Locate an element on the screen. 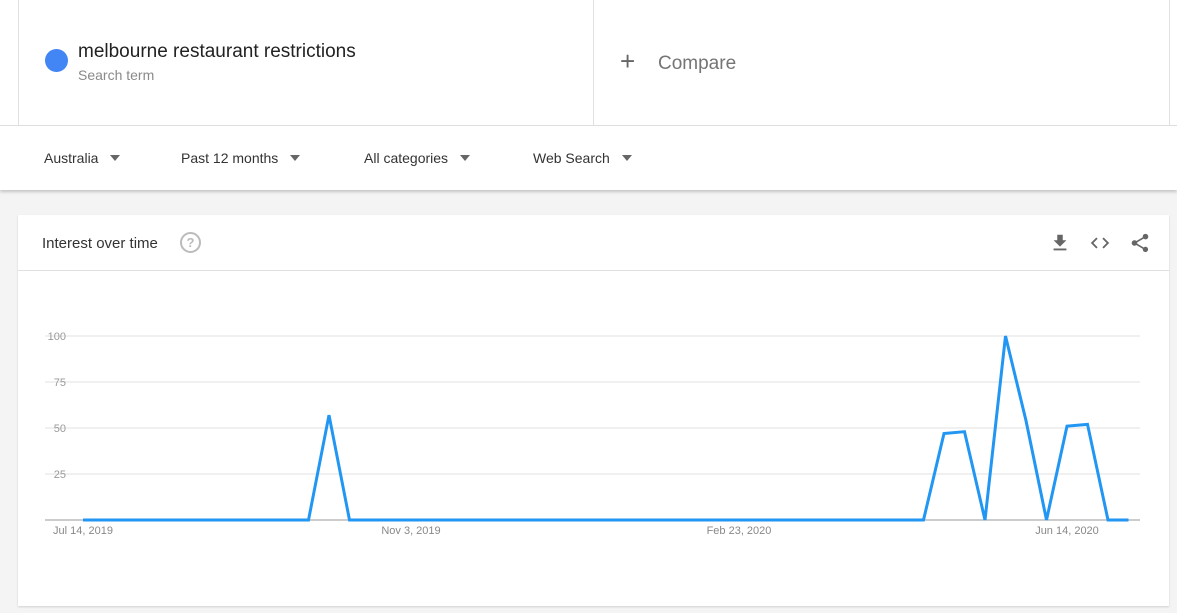 This screenshot has width=1177, height=613. help-icon: ? is located at coordinates (190, 242).